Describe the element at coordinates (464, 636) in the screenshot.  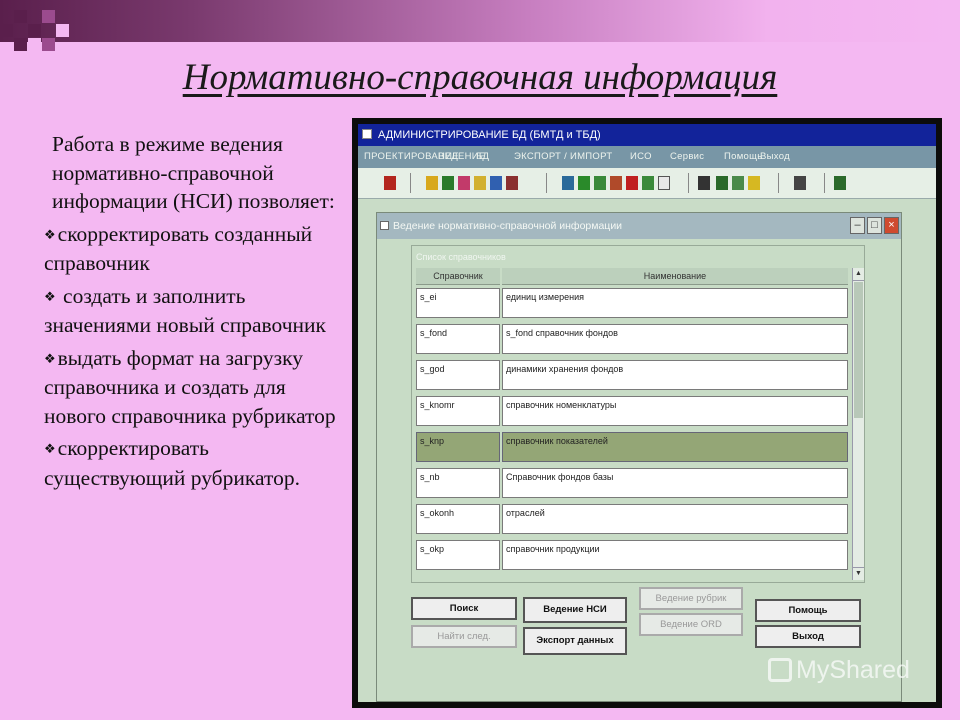
I see `find-next-button: Найти след.` at that location.